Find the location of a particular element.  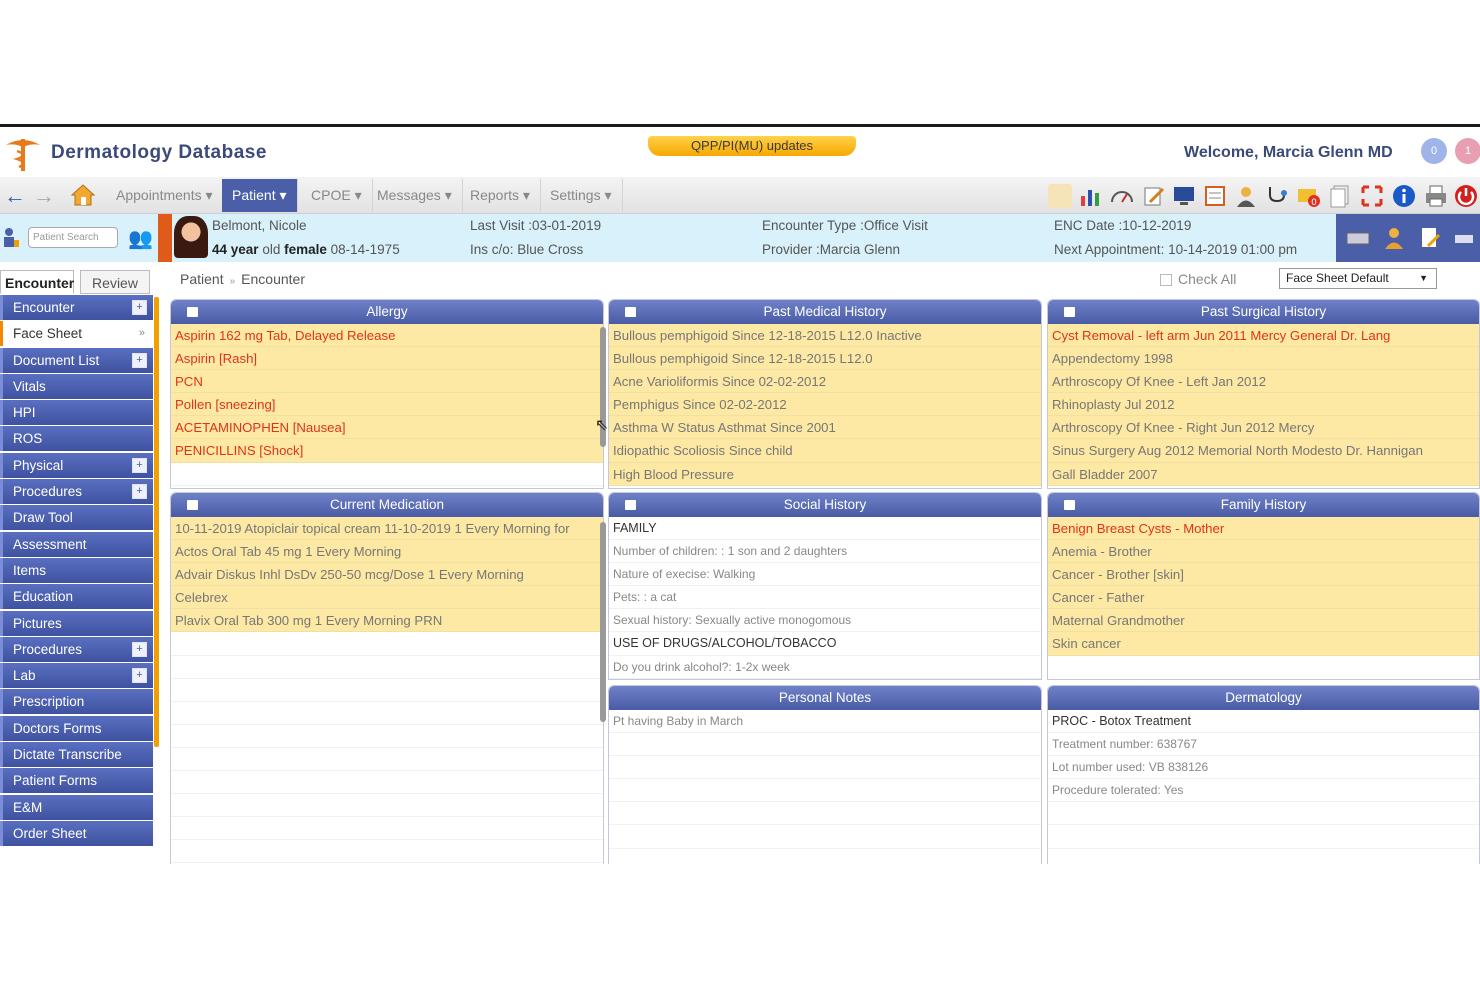

list-item: Treatment number: 638767 is located at coordinates (1263, 745).